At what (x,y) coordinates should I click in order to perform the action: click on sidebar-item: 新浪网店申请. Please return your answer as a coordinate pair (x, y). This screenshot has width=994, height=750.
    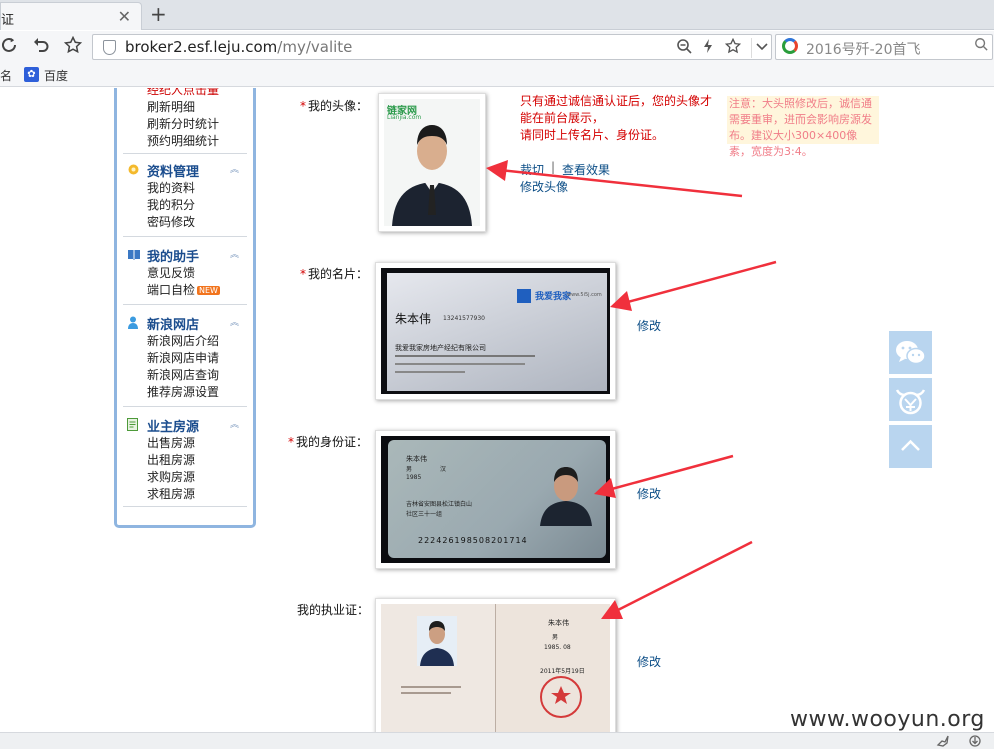
    Looking at the image, I should click on (185, 358).